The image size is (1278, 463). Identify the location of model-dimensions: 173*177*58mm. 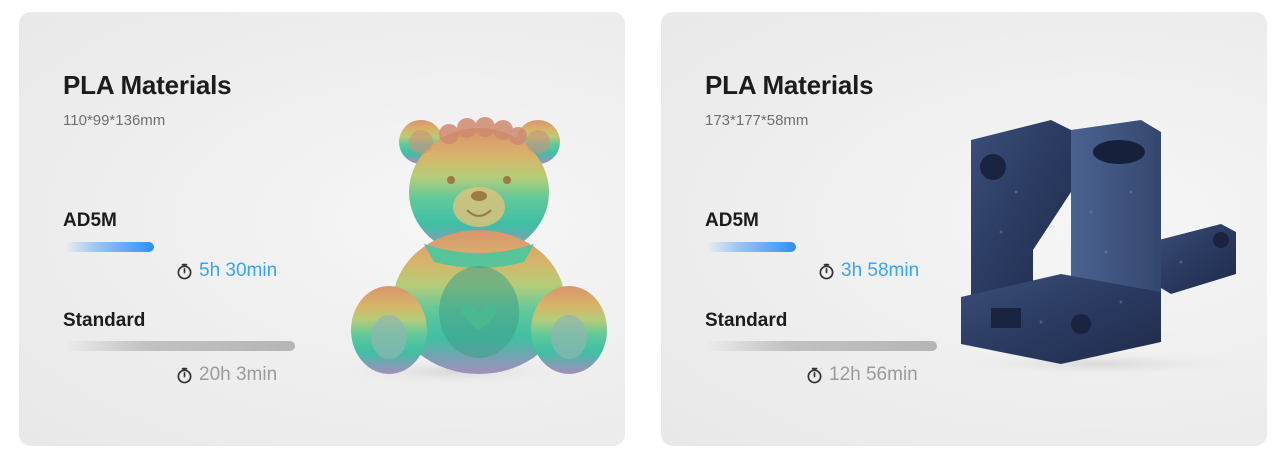
(757, 120).